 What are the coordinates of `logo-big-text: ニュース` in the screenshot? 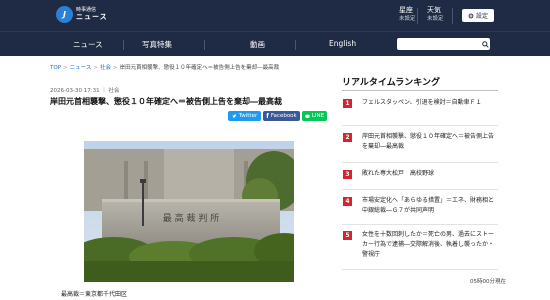 It's located at (92, 17).